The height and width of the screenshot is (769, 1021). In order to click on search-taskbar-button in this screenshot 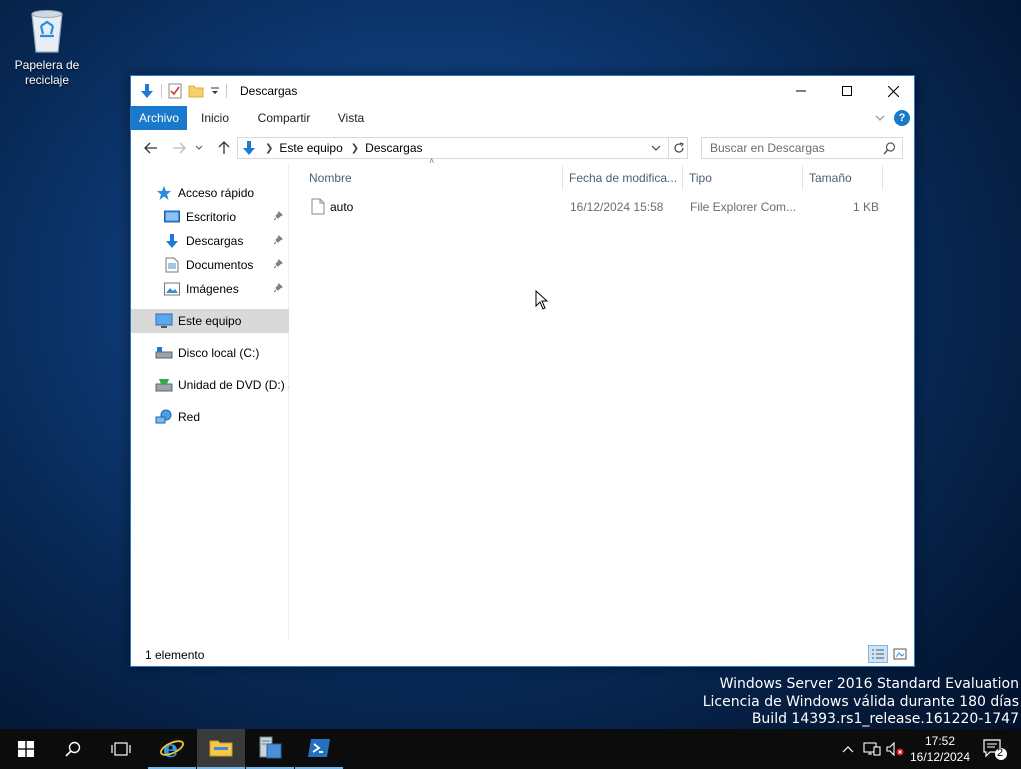, I will do `click(73, 749)`.